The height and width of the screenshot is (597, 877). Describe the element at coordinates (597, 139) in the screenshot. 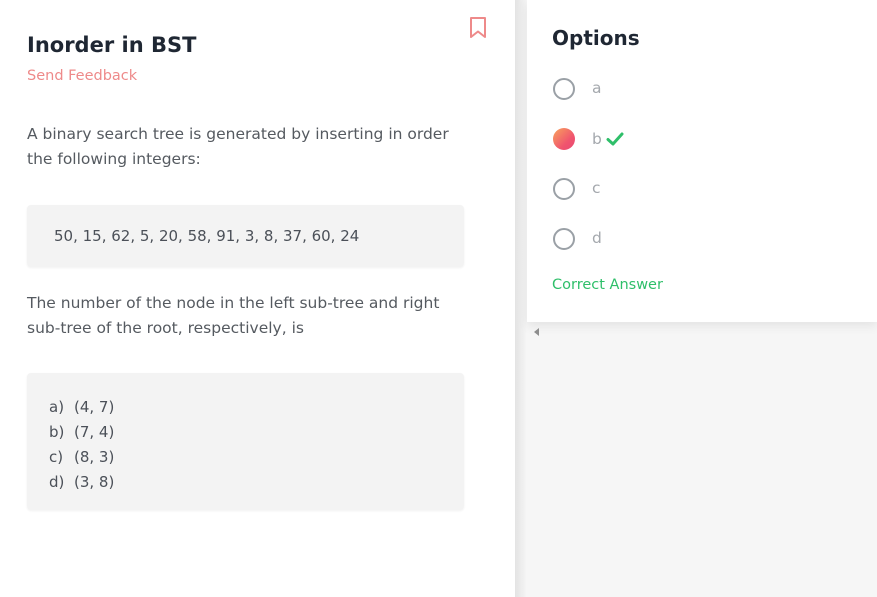

I see `option-label: b` at that location.